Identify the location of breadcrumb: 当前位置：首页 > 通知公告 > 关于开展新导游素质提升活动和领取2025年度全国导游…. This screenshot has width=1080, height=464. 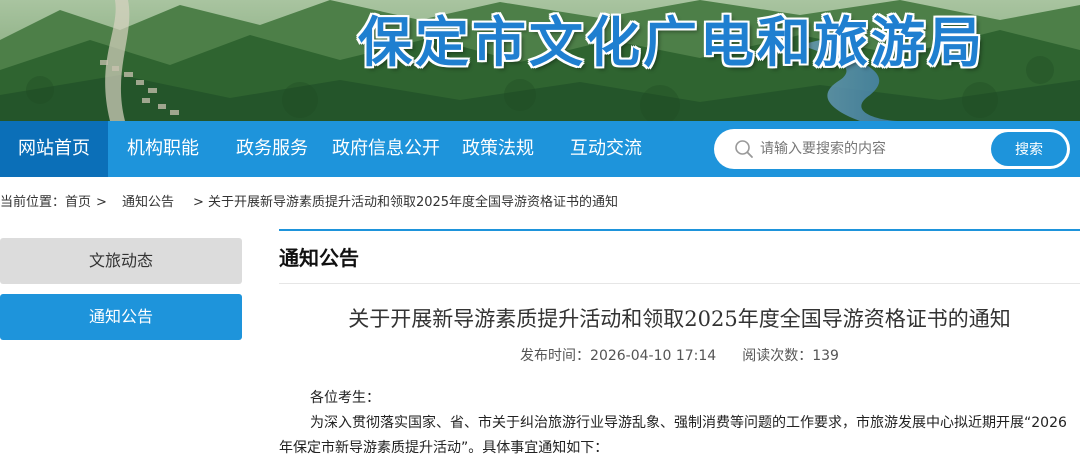
(309, 203).